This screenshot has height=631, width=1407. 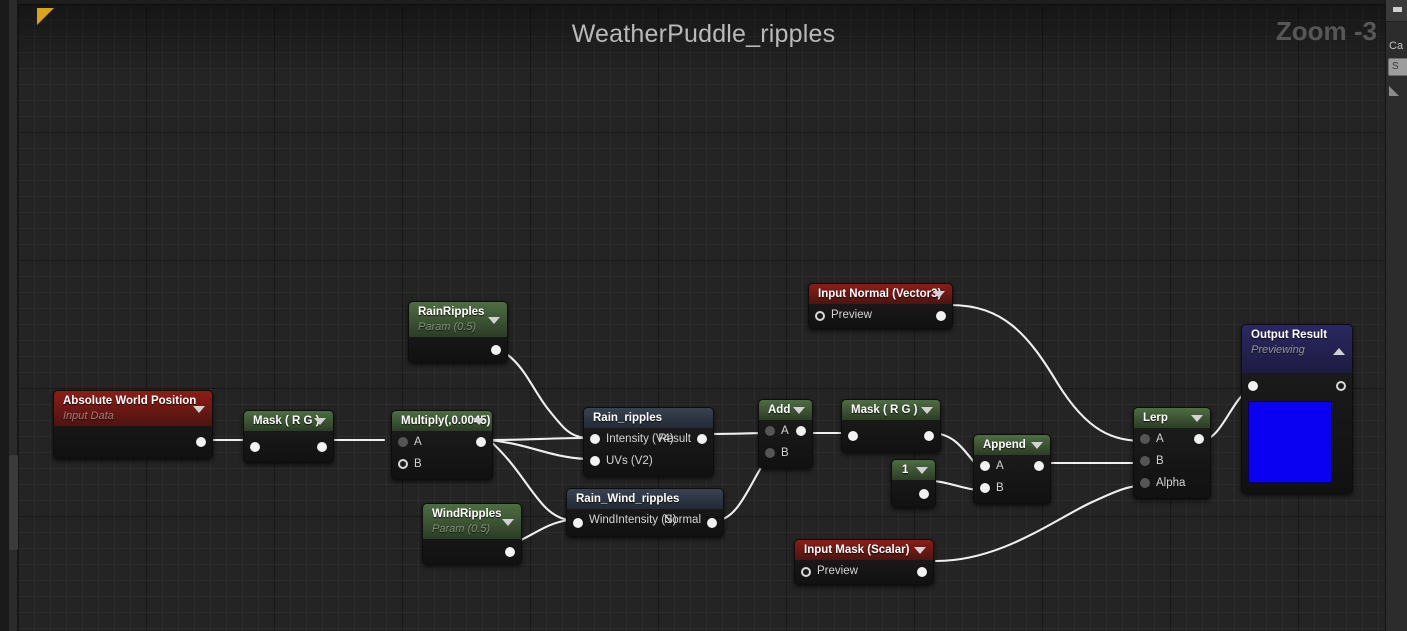 What do you see at coordinates (913, 470) in the screenshot?
I see `node-header: 1` at bounding box center [913, 470].